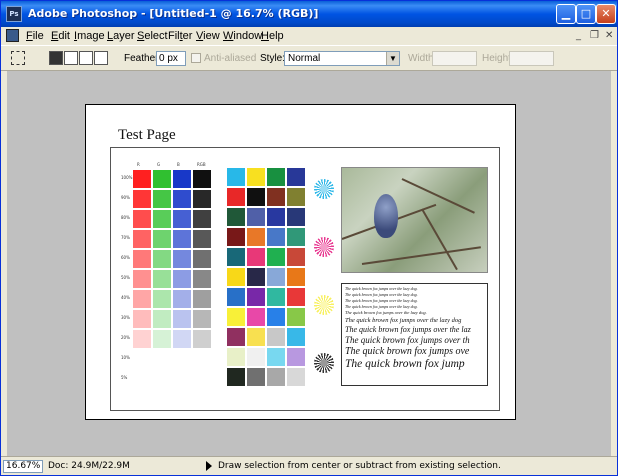  Describe the element at coordinates (392, 58) in the screenshot. I see `chevron-down-icon: ▼` at that location.